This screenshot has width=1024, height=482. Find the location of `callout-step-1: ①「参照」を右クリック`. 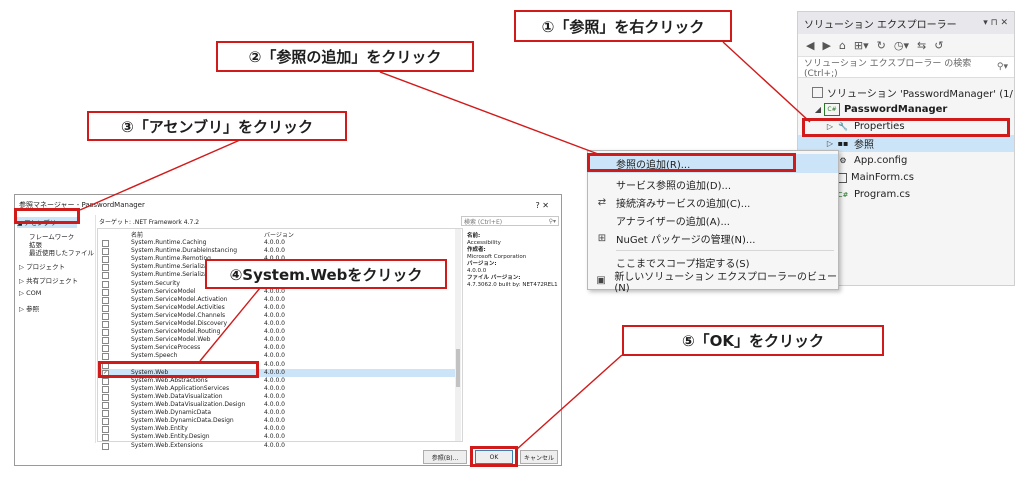

callout-step-1: ①「参照」を右クリック is located at coordinates (623, 26).